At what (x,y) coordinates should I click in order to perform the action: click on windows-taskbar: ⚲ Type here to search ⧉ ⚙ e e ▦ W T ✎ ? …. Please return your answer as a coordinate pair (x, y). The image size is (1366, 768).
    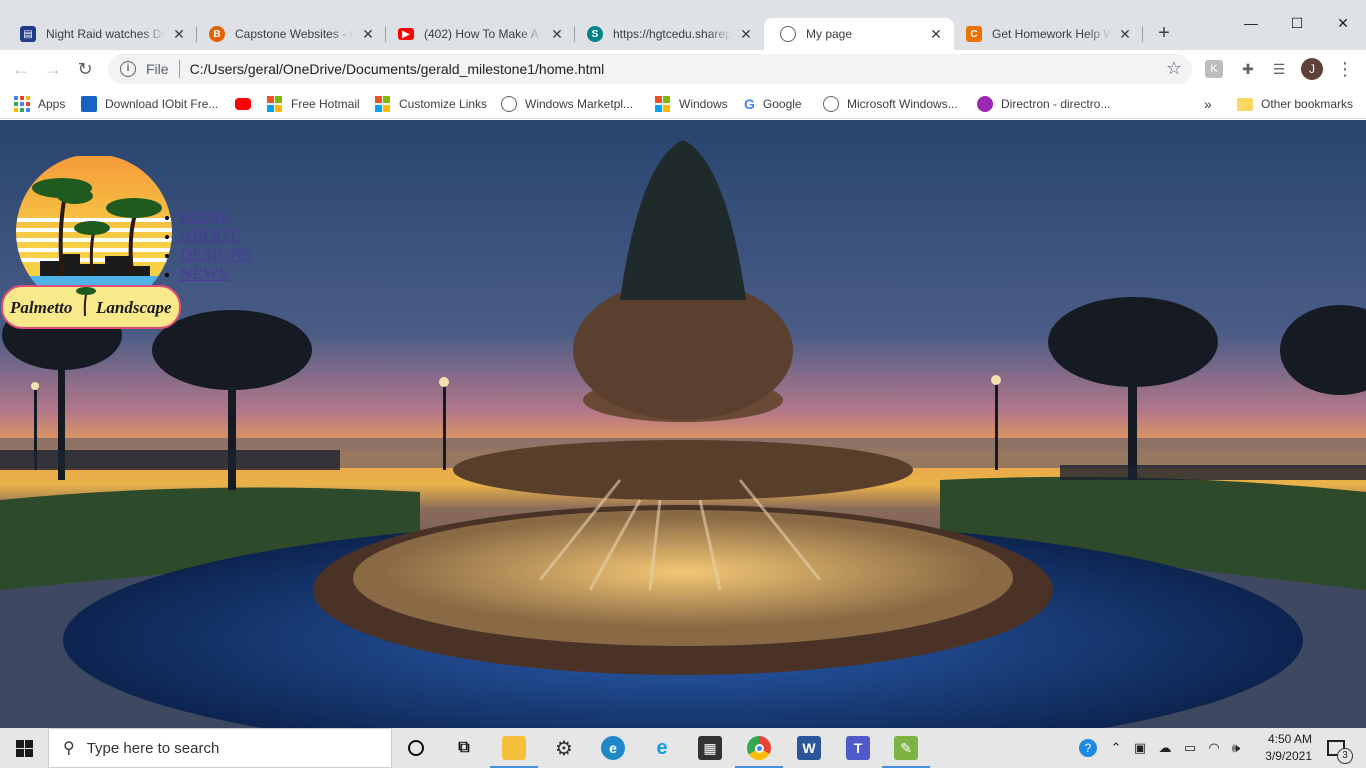
    Looking at the image, I should click on (683, 748).